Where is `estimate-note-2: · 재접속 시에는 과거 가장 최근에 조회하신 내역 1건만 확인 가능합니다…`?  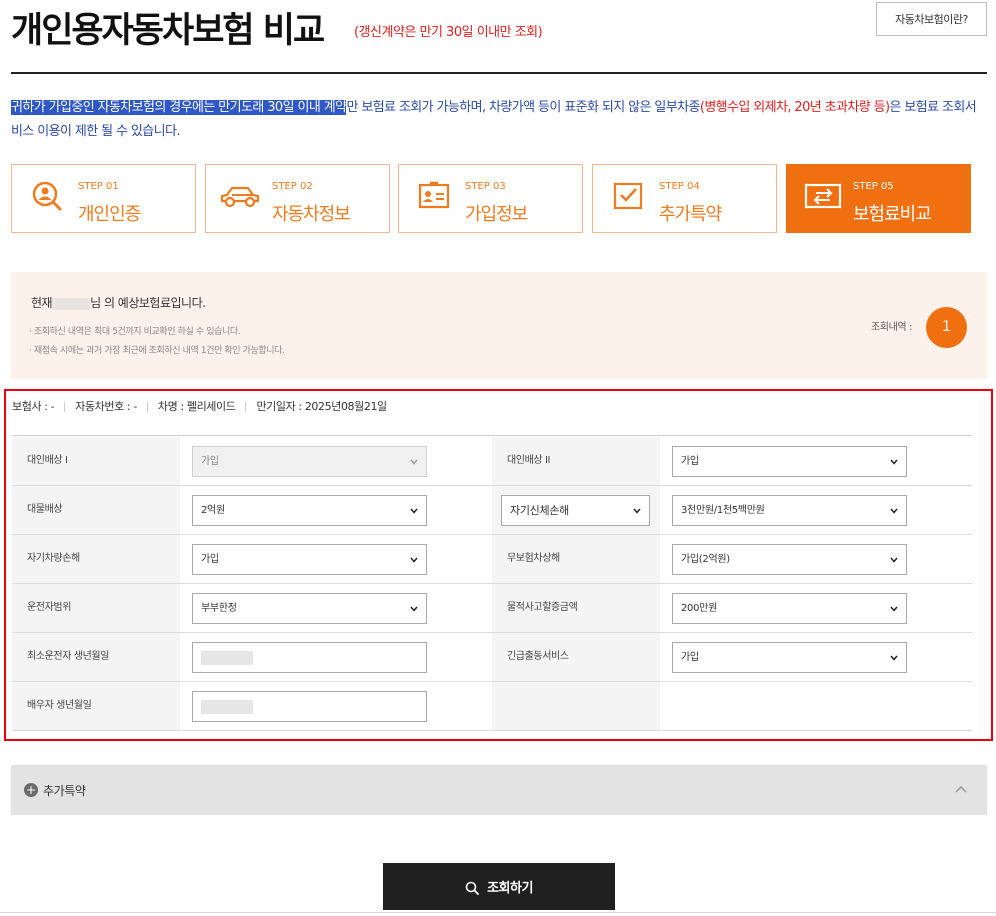 estimate-note-2: · 재접속 시에는 과거 가장 최근에 조회하신 내역 1건만 확인 가능합니다… is located at coordinates (157, 351).